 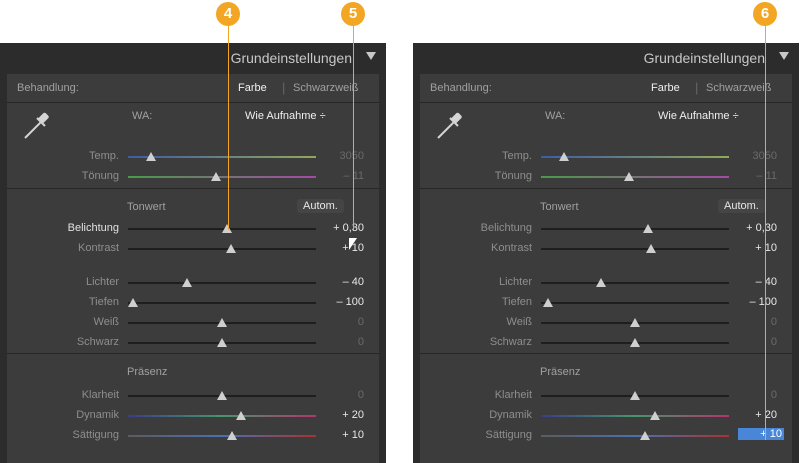 What do you see at coordinates (761, 434) in the screenshot?
I see `saturation-value-field: + 10` at bounding box center [761, 434].